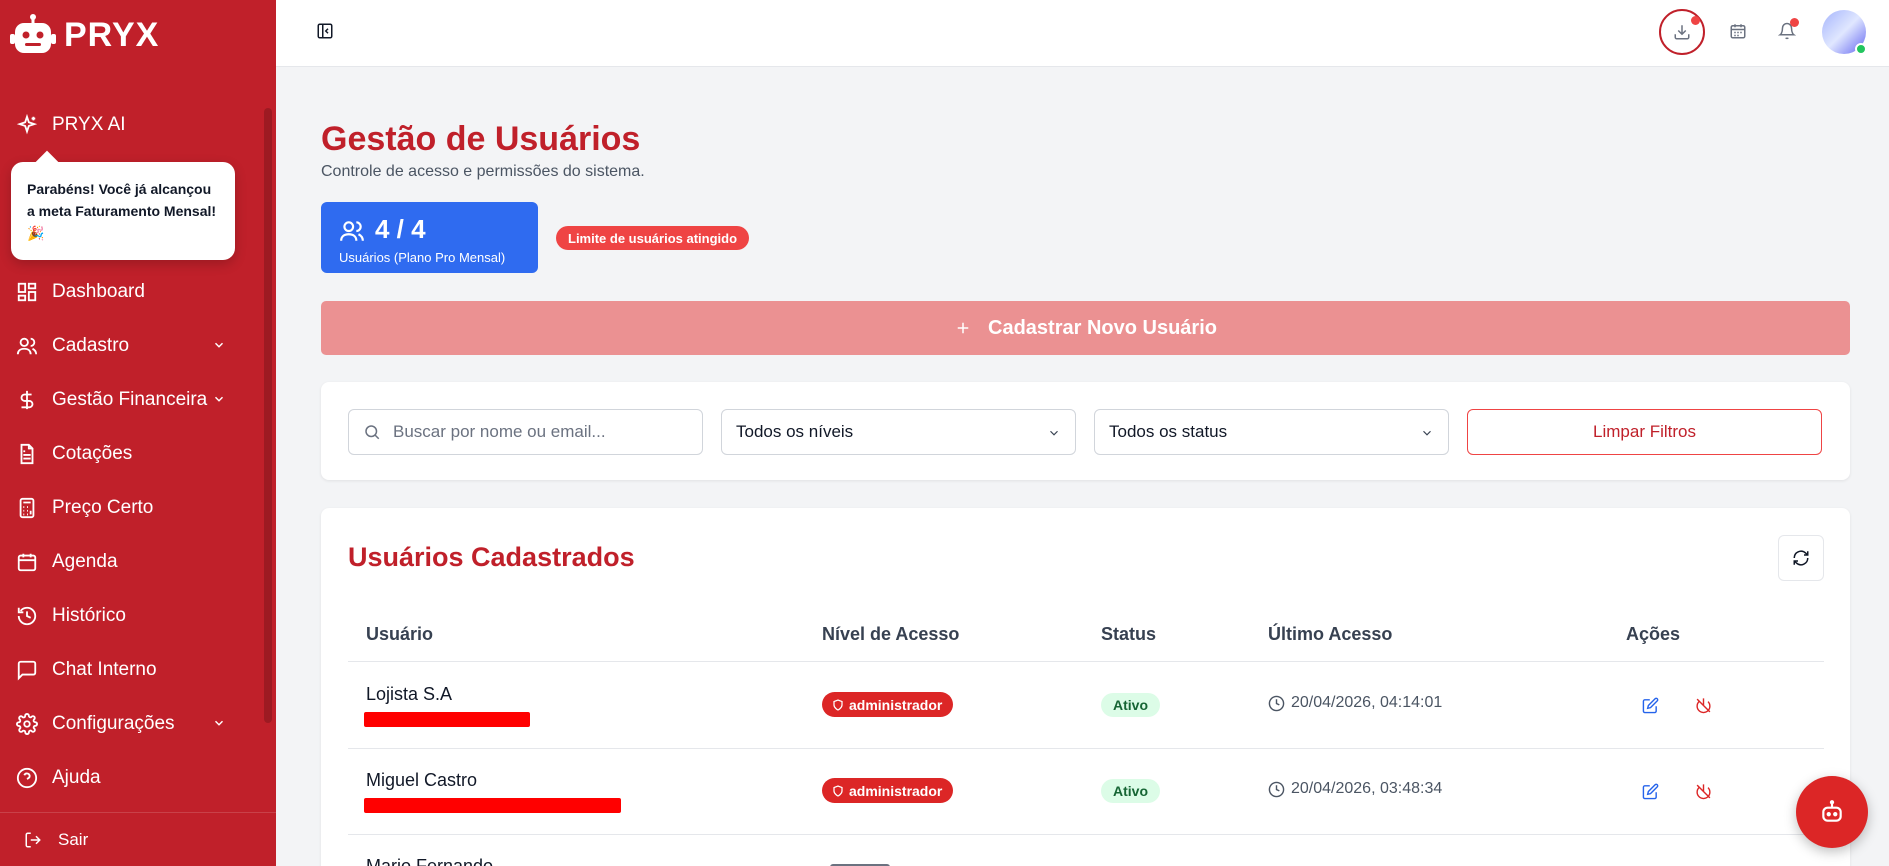 The width and height of the screenshot is (1889, 866). What do you see at coordinates (491, 557) in the screenshot?
I see `users-section-title: Usuários Cadastrados` at bounding box center [491, 557].